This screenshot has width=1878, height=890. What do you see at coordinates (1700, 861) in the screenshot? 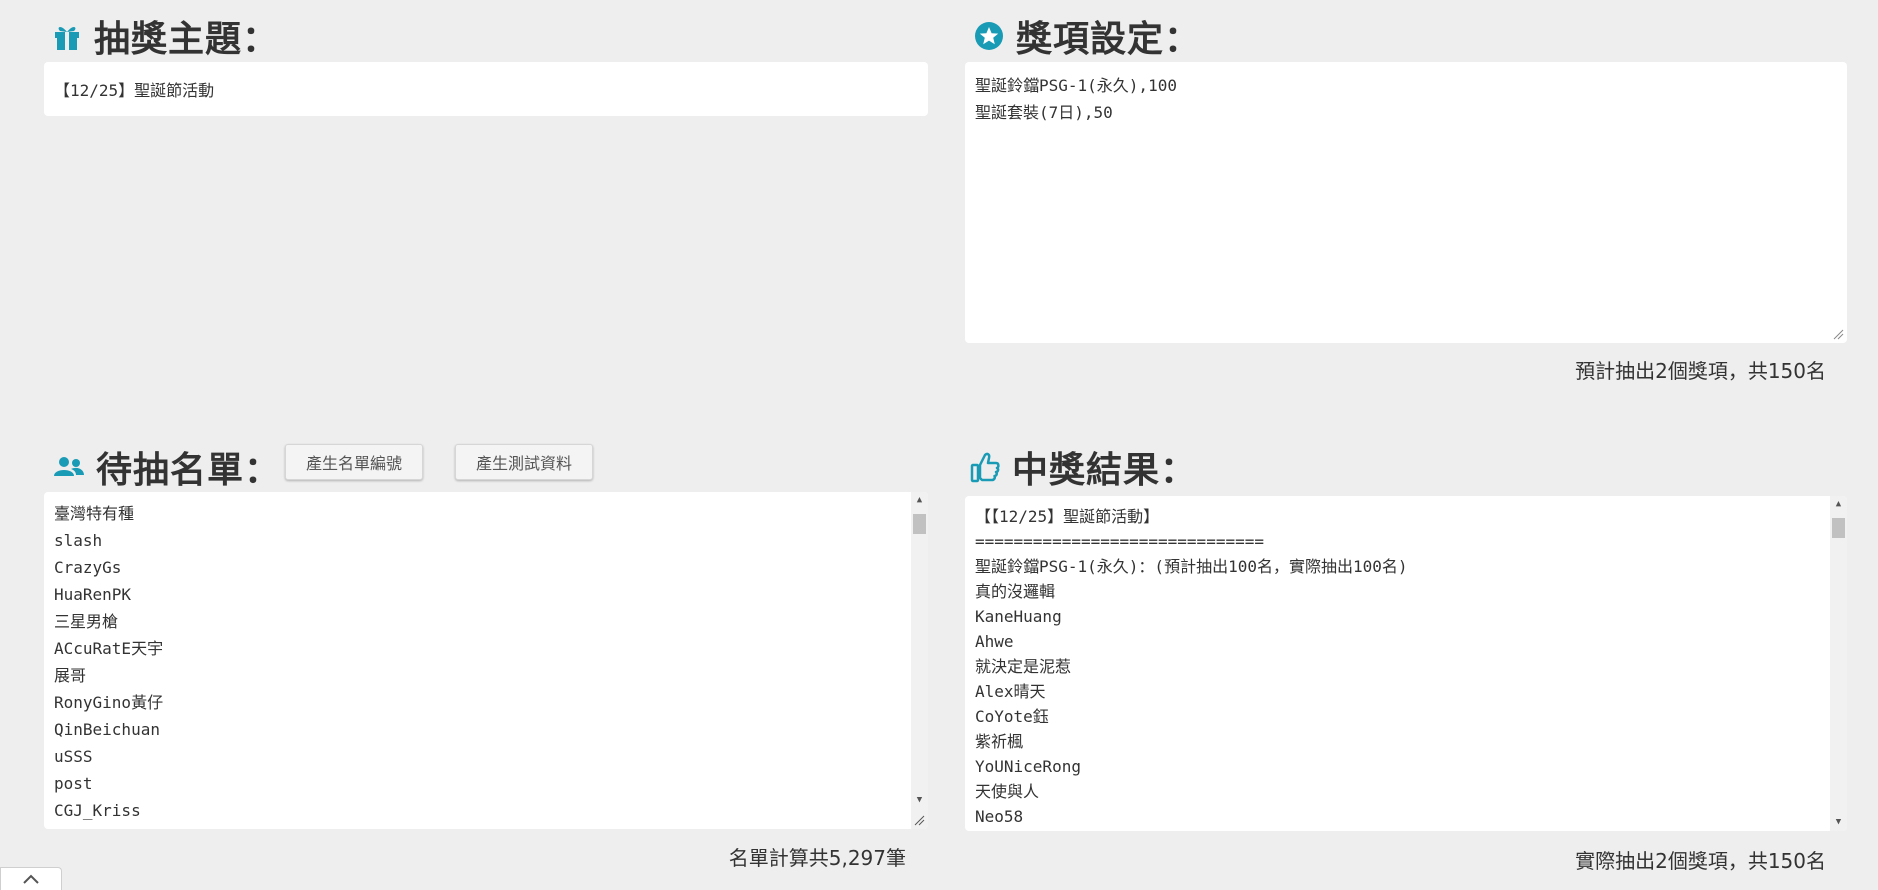
I see `results-summary: 實際抽出2個獎項，共150名` at bounding box center [1700, 861].